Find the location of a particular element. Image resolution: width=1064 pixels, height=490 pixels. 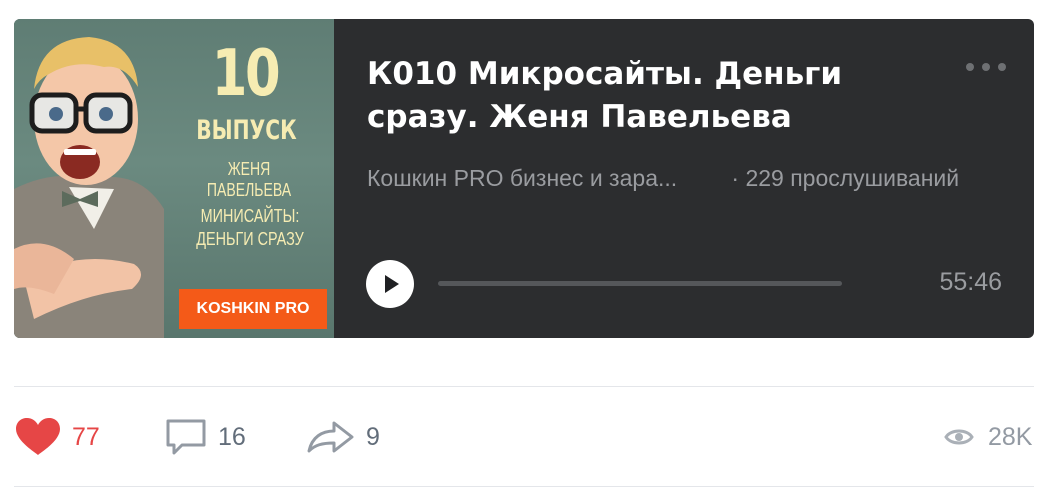

eye-icon is located at coordinates (959, 437).